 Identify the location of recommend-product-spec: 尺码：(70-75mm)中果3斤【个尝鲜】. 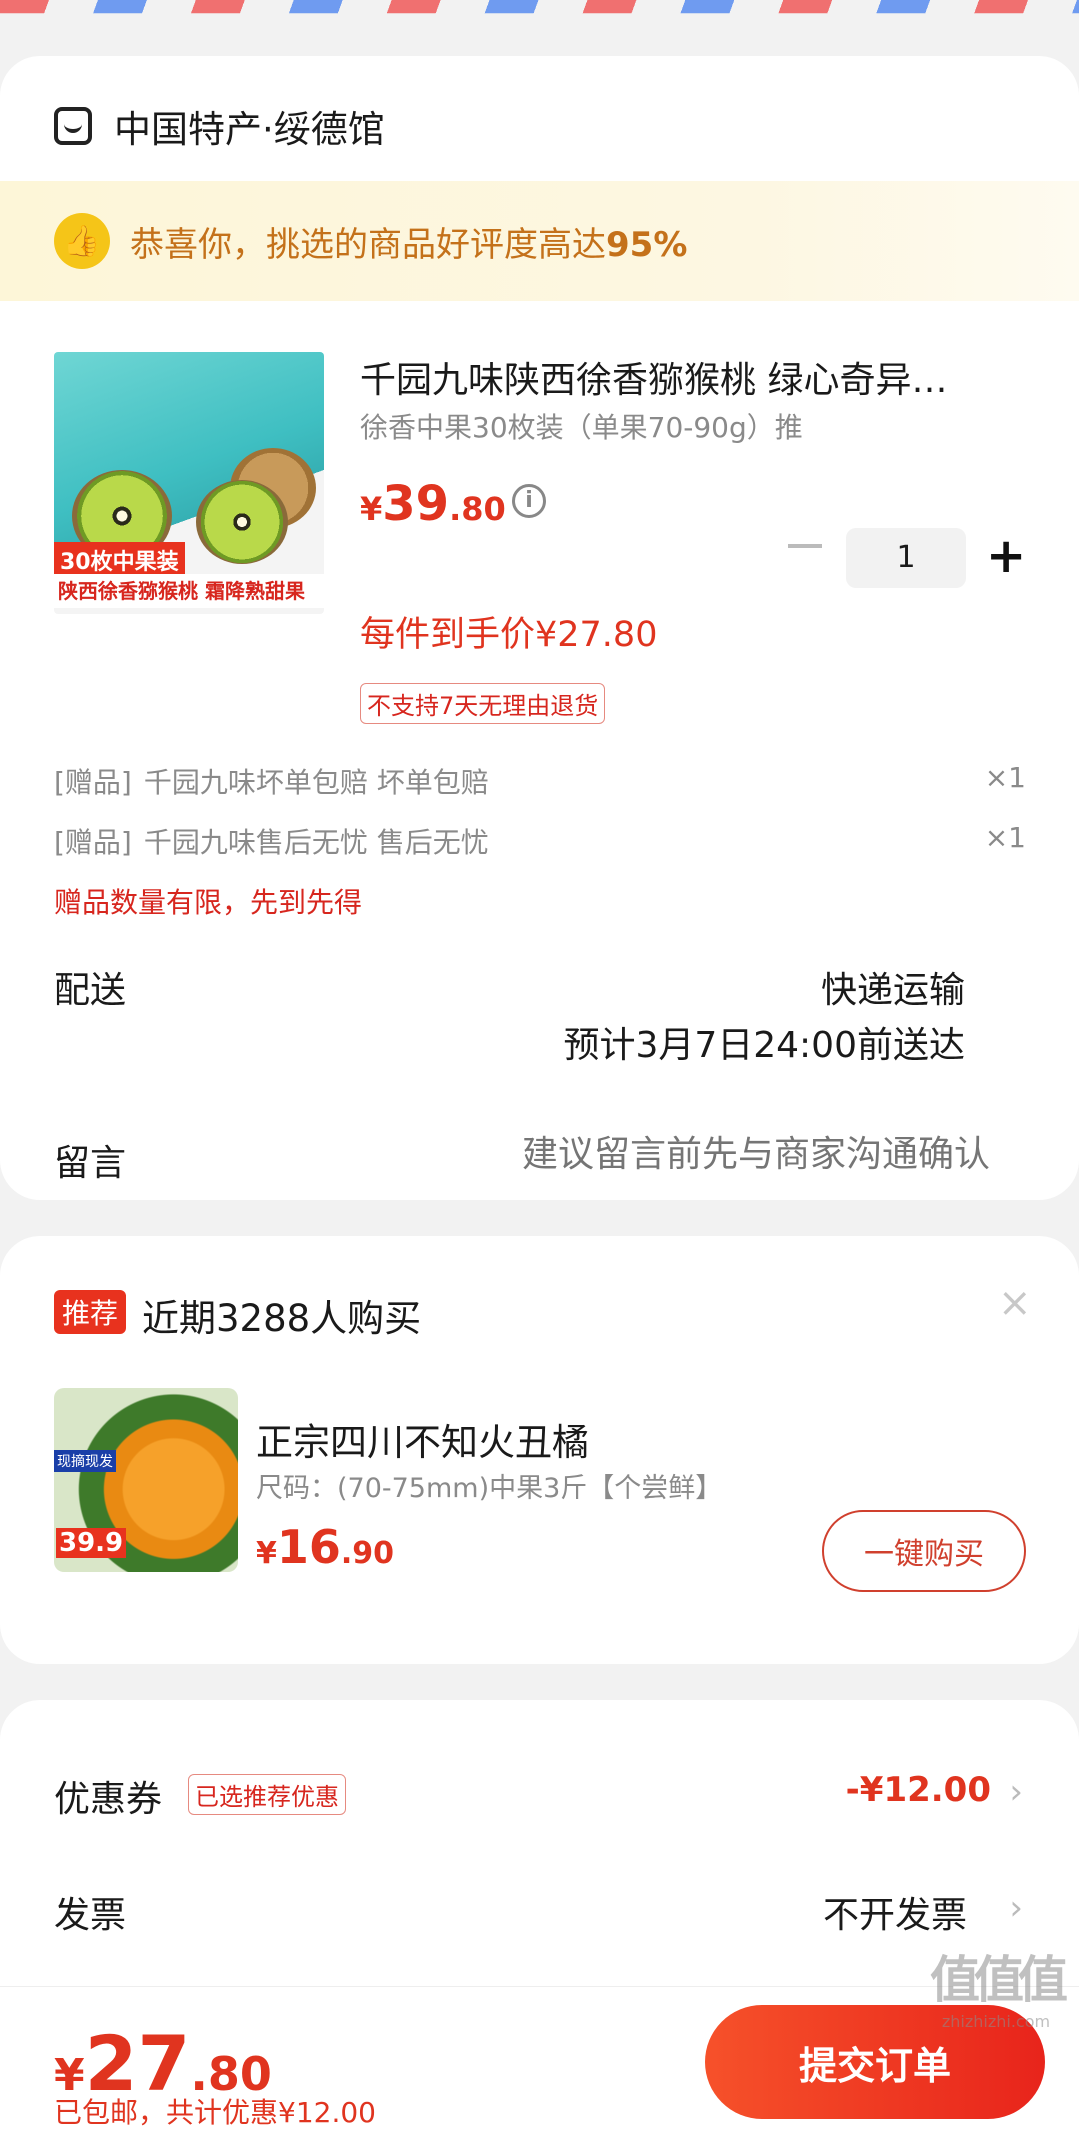
(489, 1488).